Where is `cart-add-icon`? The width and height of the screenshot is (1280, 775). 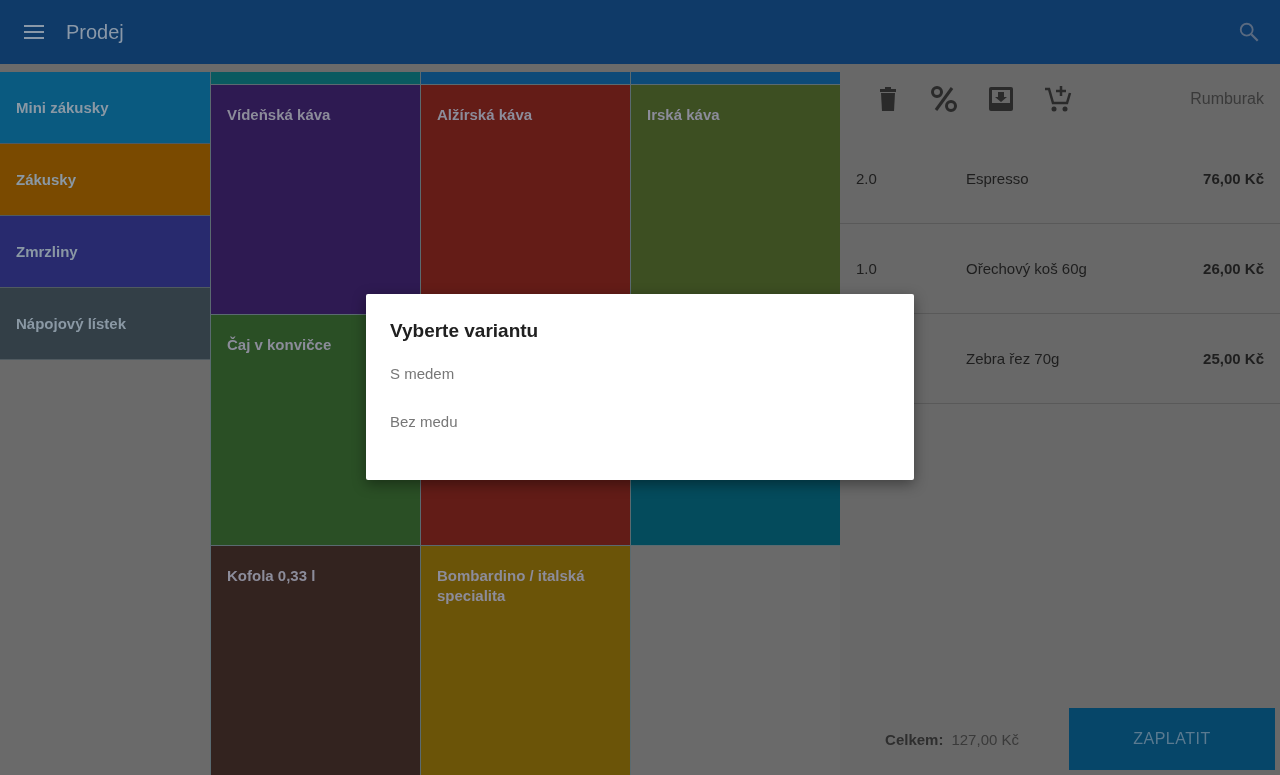 cart-add-icon is located at coordinates (1058, 99).